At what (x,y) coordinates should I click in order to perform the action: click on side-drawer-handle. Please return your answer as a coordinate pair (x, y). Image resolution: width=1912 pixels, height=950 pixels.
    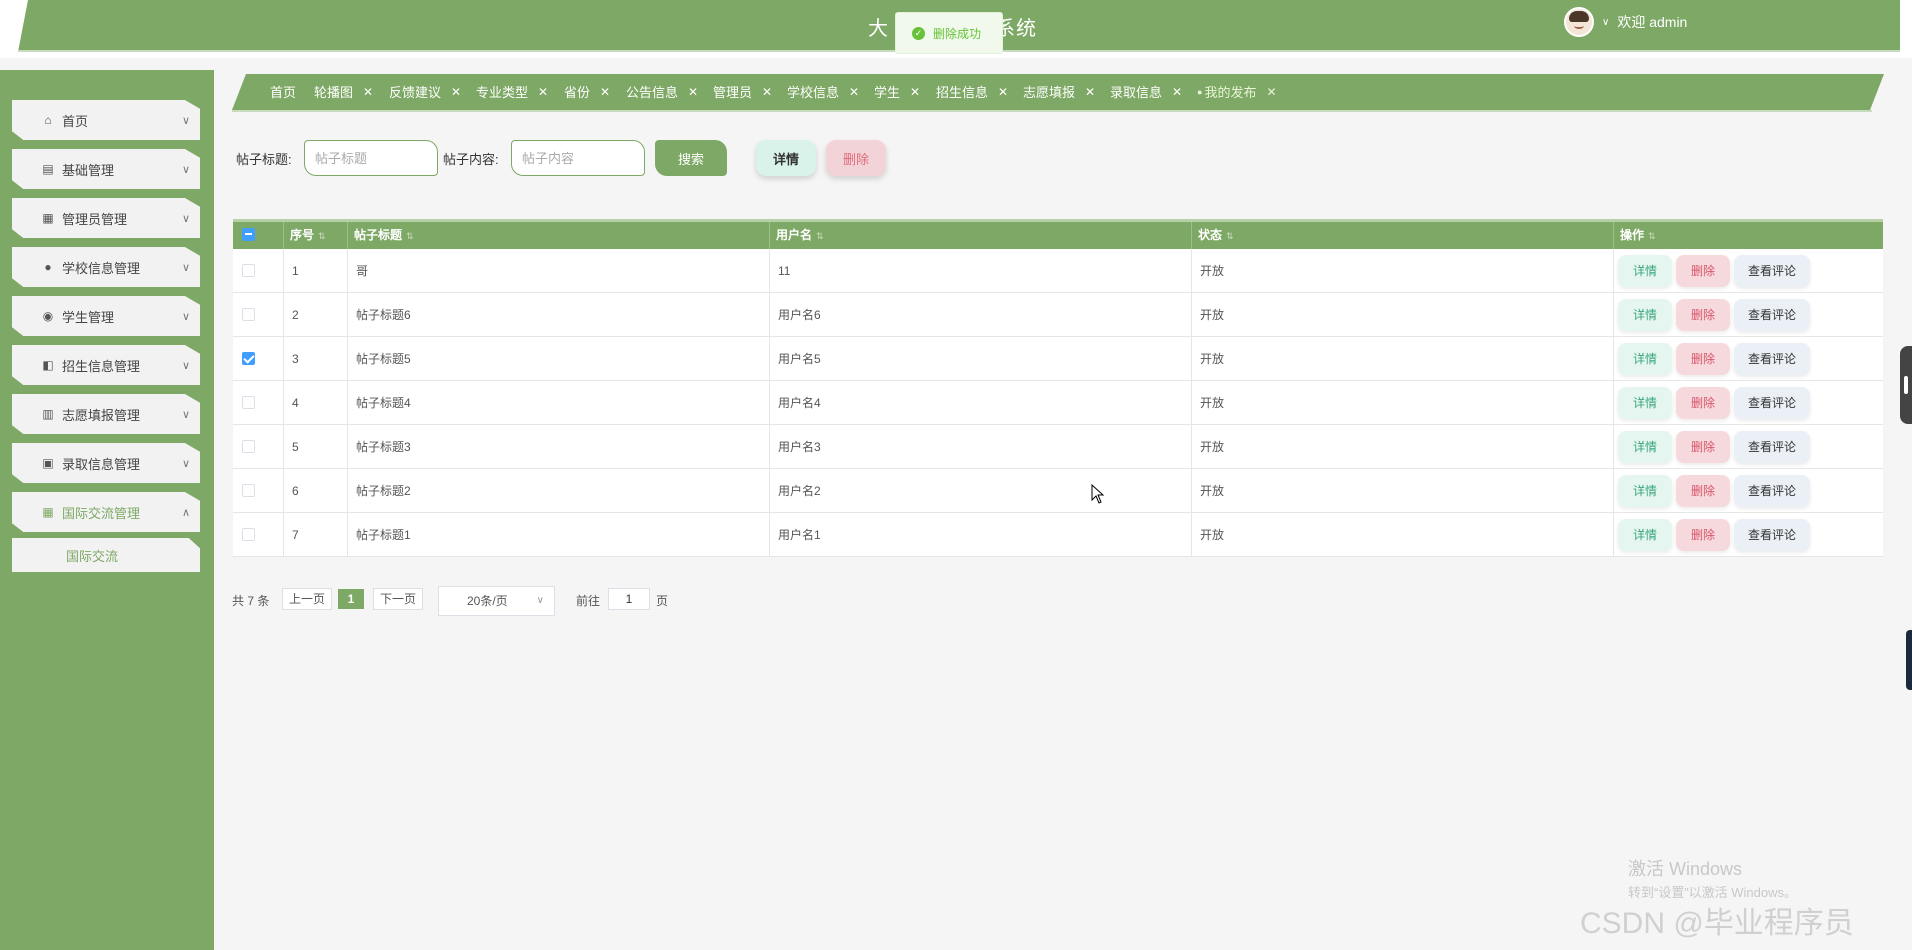
    Looking at the image, I should click on (1906, 385).